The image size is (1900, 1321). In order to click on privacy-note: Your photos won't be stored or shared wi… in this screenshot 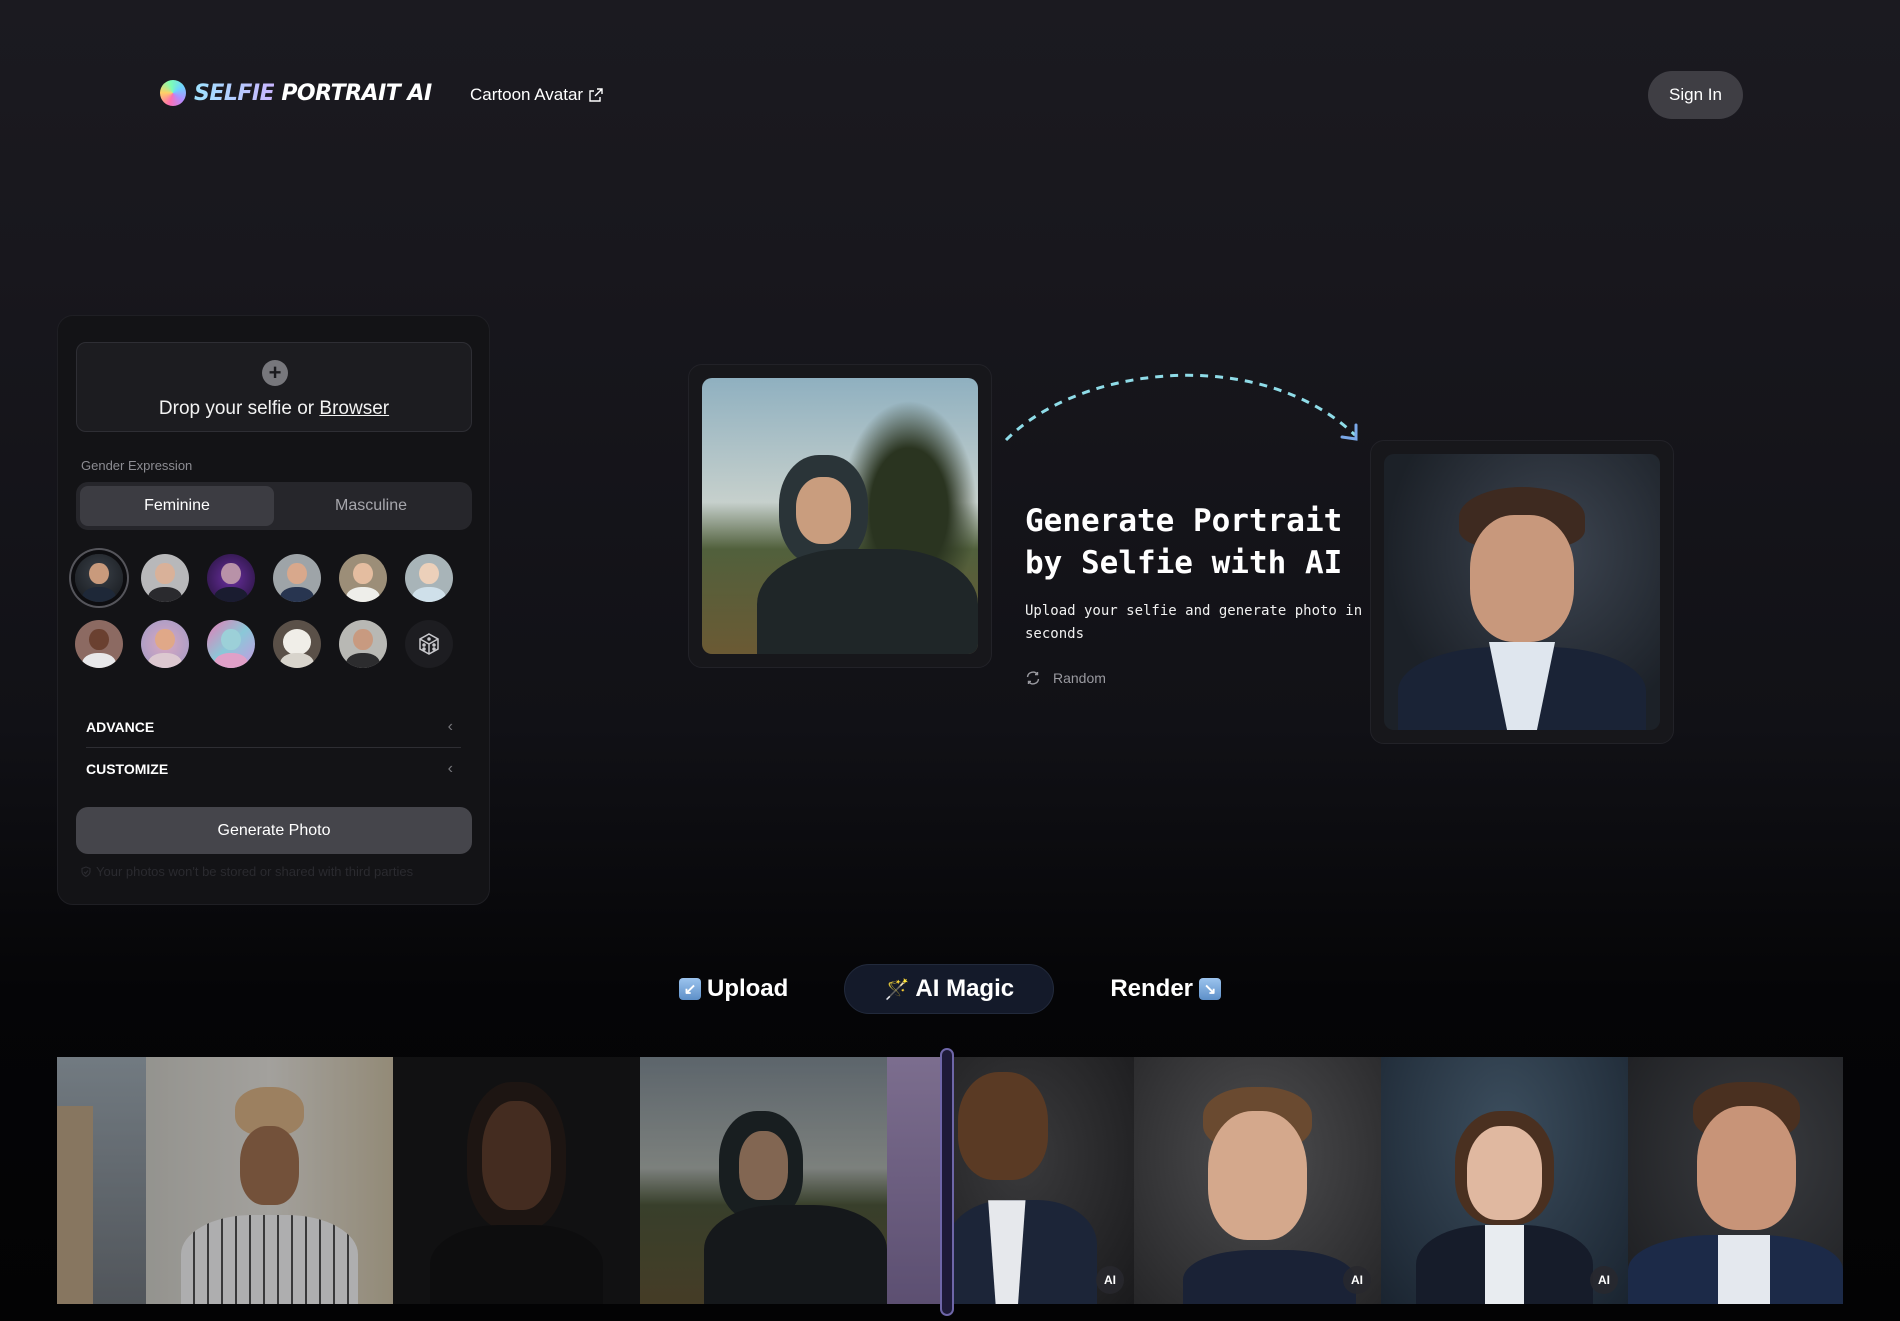, I will do `click(246, 871)`.